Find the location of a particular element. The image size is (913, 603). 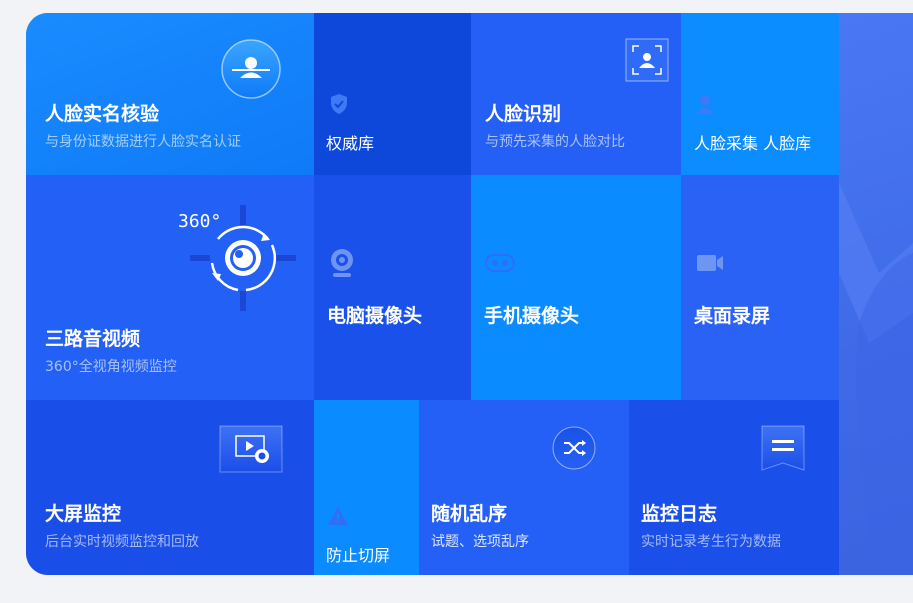

tile-anti-switch: 防止切屏 is located at coordinates (366, 487).